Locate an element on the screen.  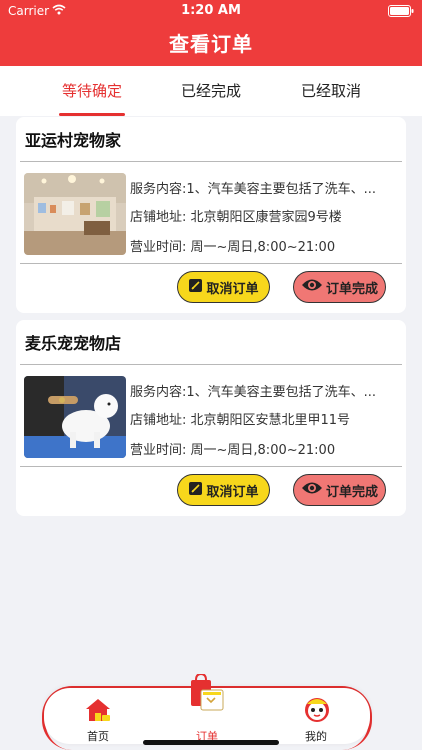
bottom-tab-bar: 首页 订单 我的 is located at coordinates (207, 708).